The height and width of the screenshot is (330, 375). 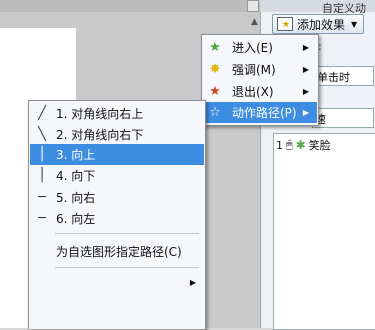 What do you see at coordinates (279, 145) in the screenshot?
I see `list-item-number: 1` at bounding box center [279, 145].